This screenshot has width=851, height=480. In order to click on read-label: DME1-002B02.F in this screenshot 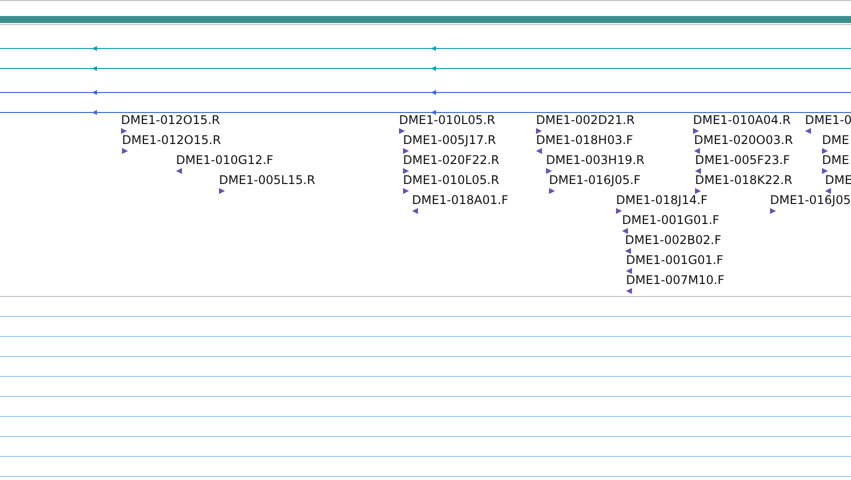, I will do `click(673, 240)`.